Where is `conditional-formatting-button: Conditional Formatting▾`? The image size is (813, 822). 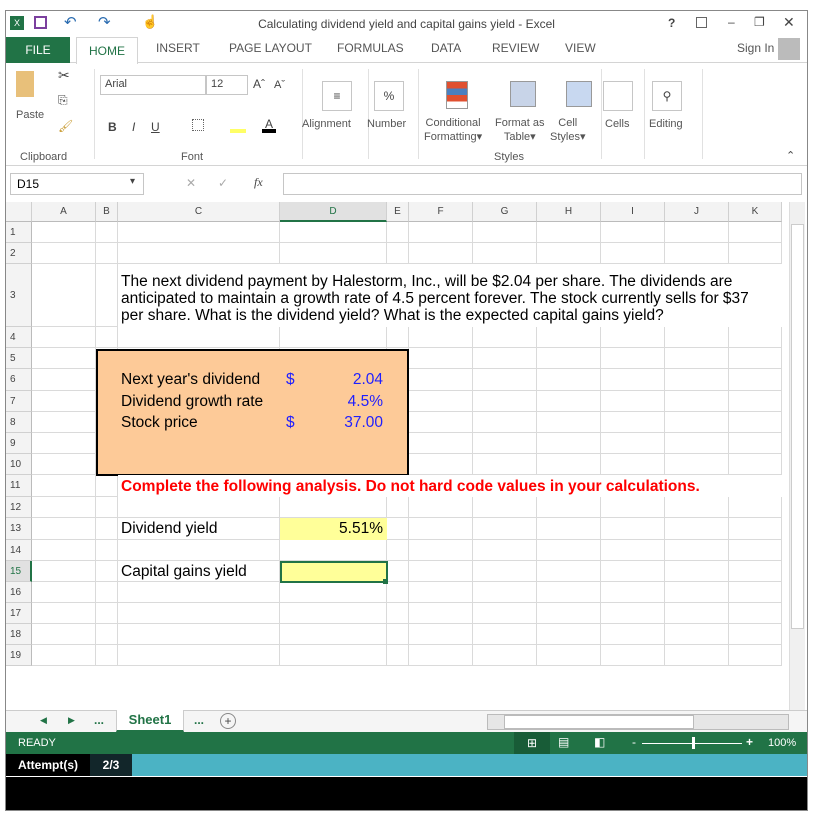 conditional-formatting-button: Conditional Formatting▾ is located at coordinates (453, 130).